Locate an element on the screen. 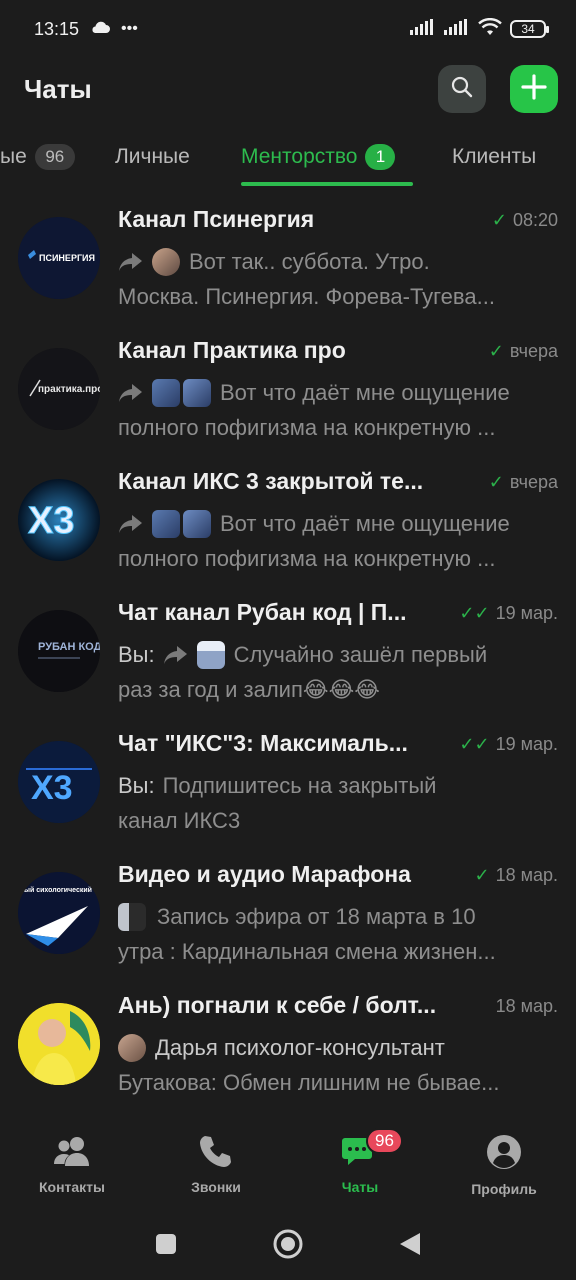  tab-all: ые 96 is located at coordinates (37, 157).